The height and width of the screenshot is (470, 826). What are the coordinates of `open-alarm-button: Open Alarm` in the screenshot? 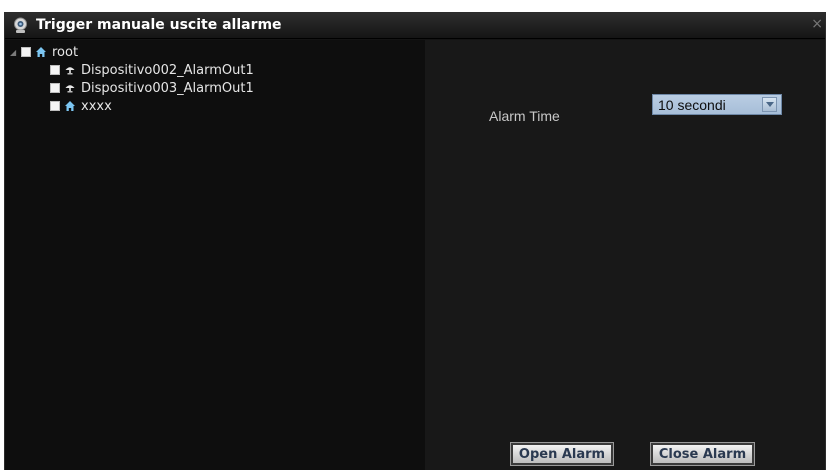 It's located at (562, 454).